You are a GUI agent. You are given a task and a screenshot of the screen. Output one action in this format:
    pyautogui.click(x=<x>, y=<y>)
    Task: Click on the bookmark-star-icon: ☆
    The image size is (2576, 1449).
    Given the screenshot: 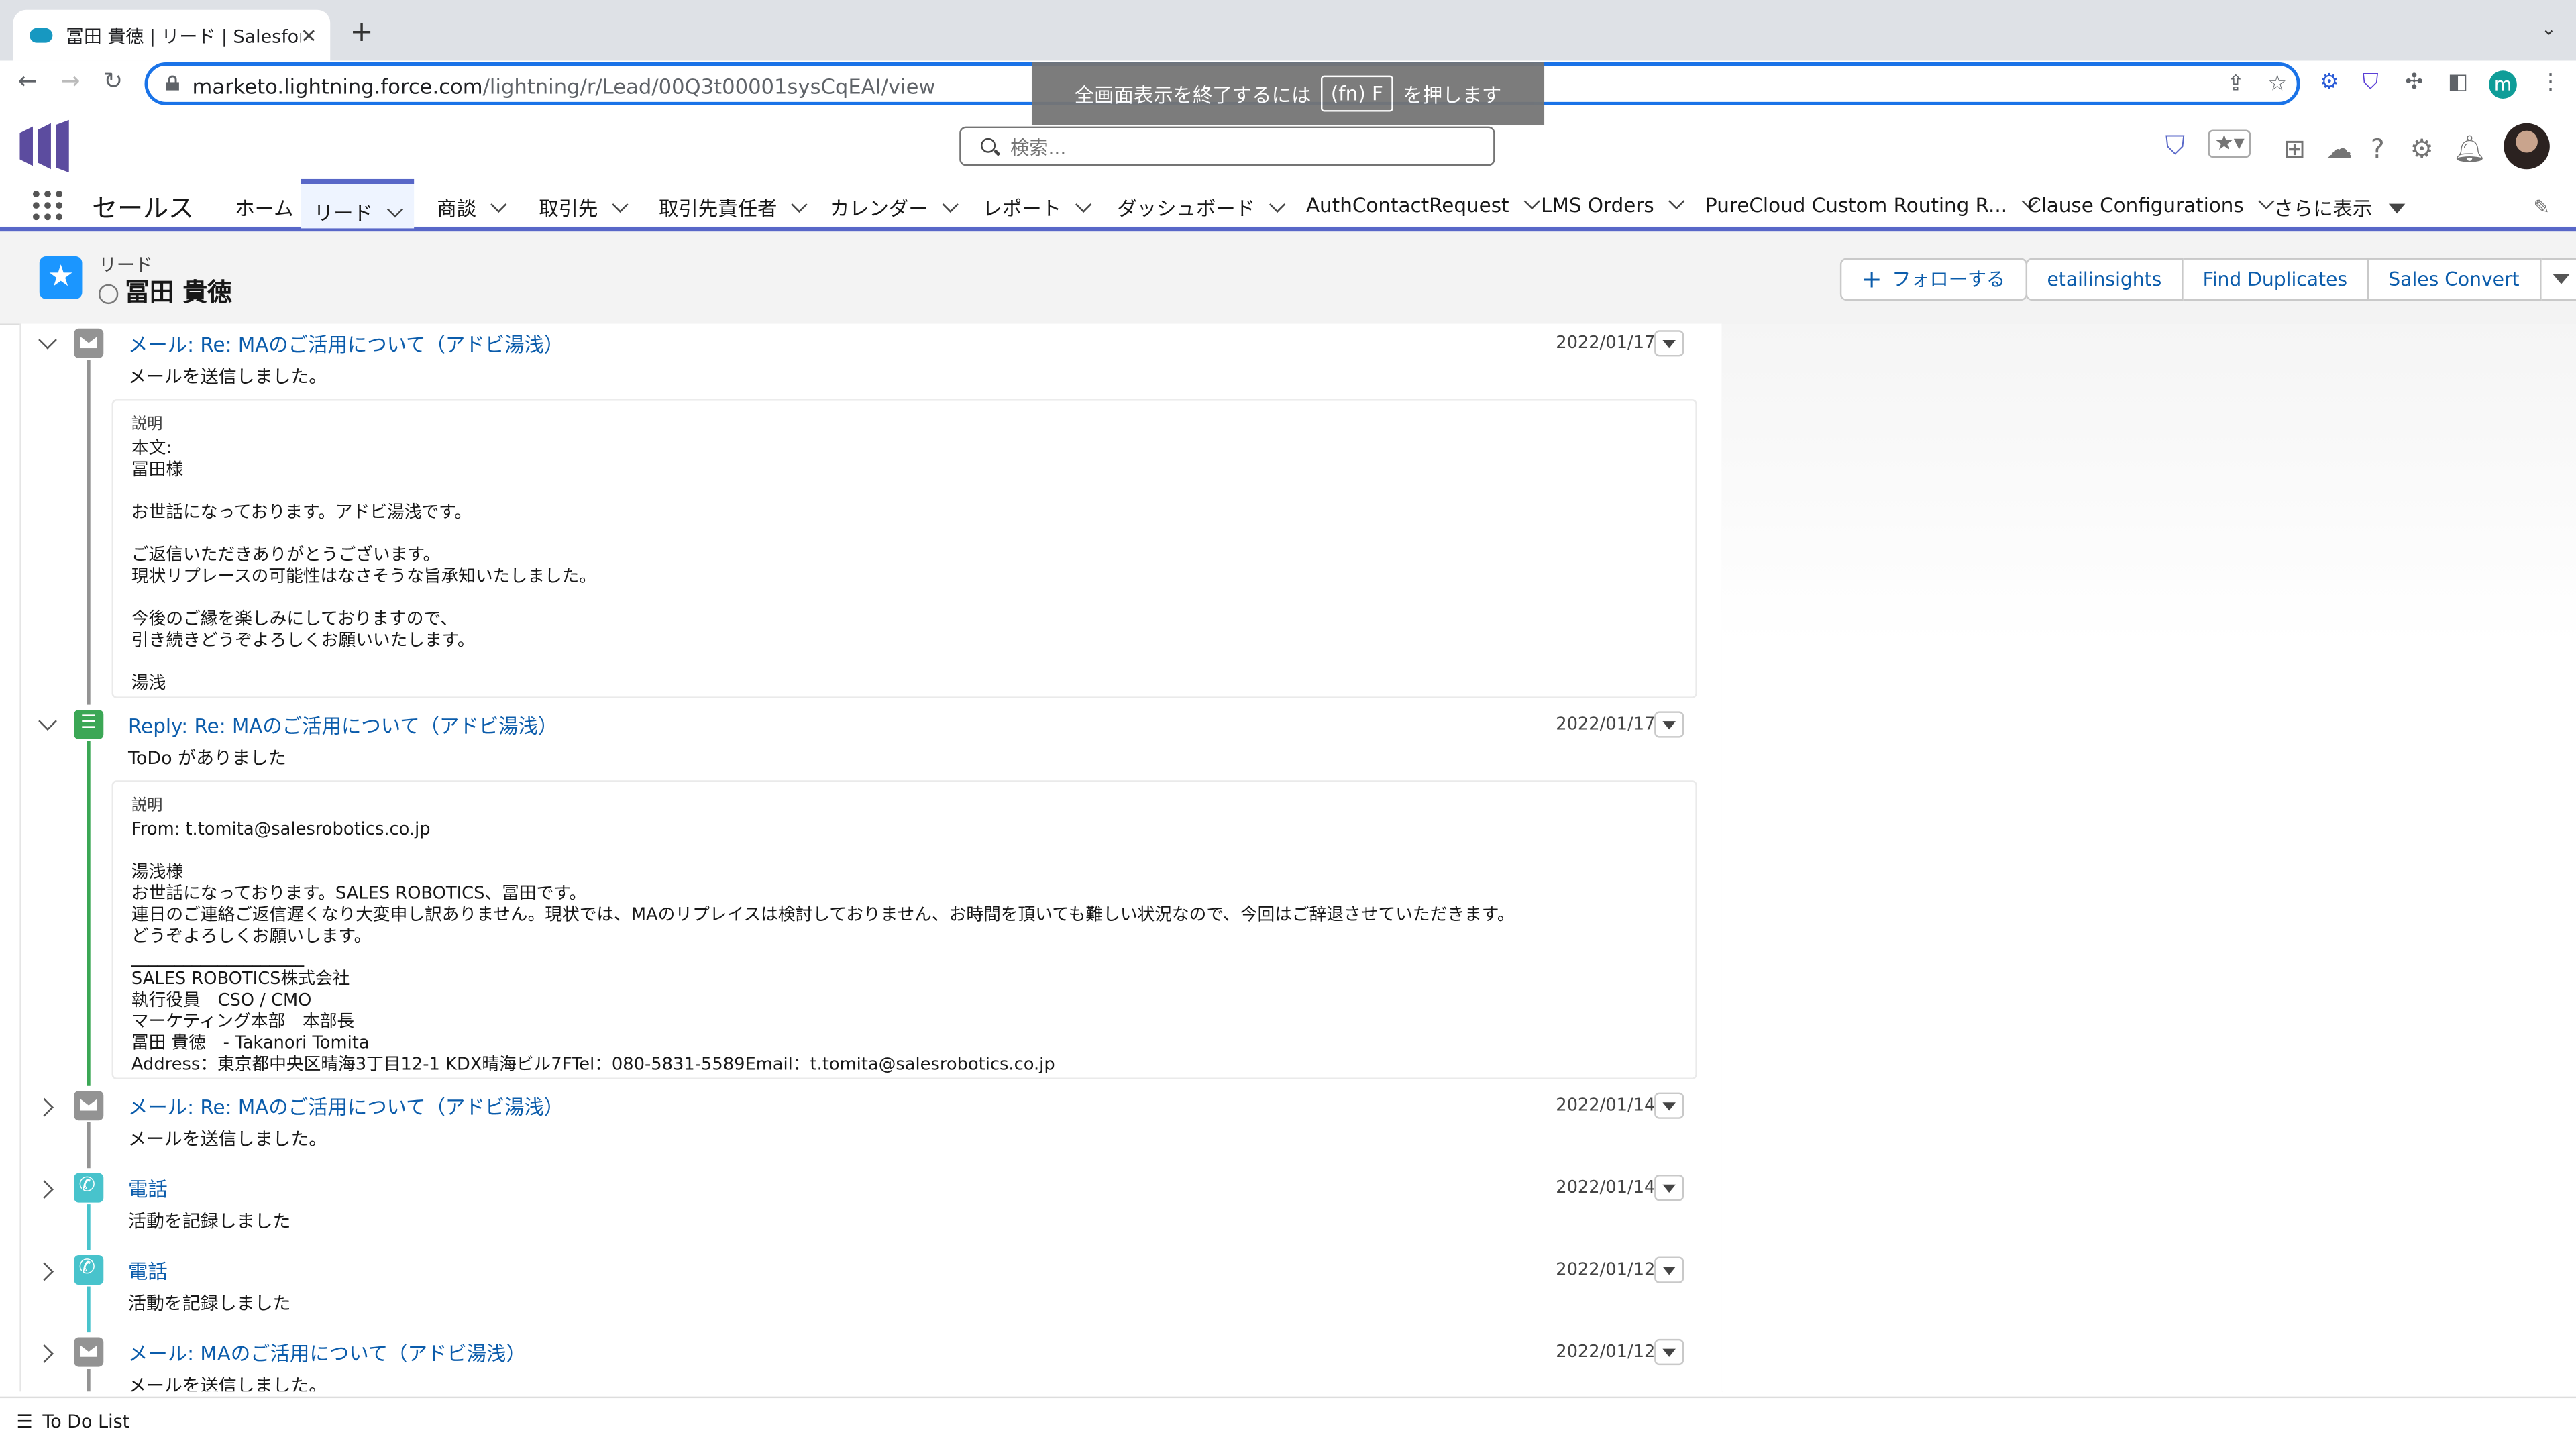 What is the action you would take?
    pyautogui.click(x=2277, y=84)
    